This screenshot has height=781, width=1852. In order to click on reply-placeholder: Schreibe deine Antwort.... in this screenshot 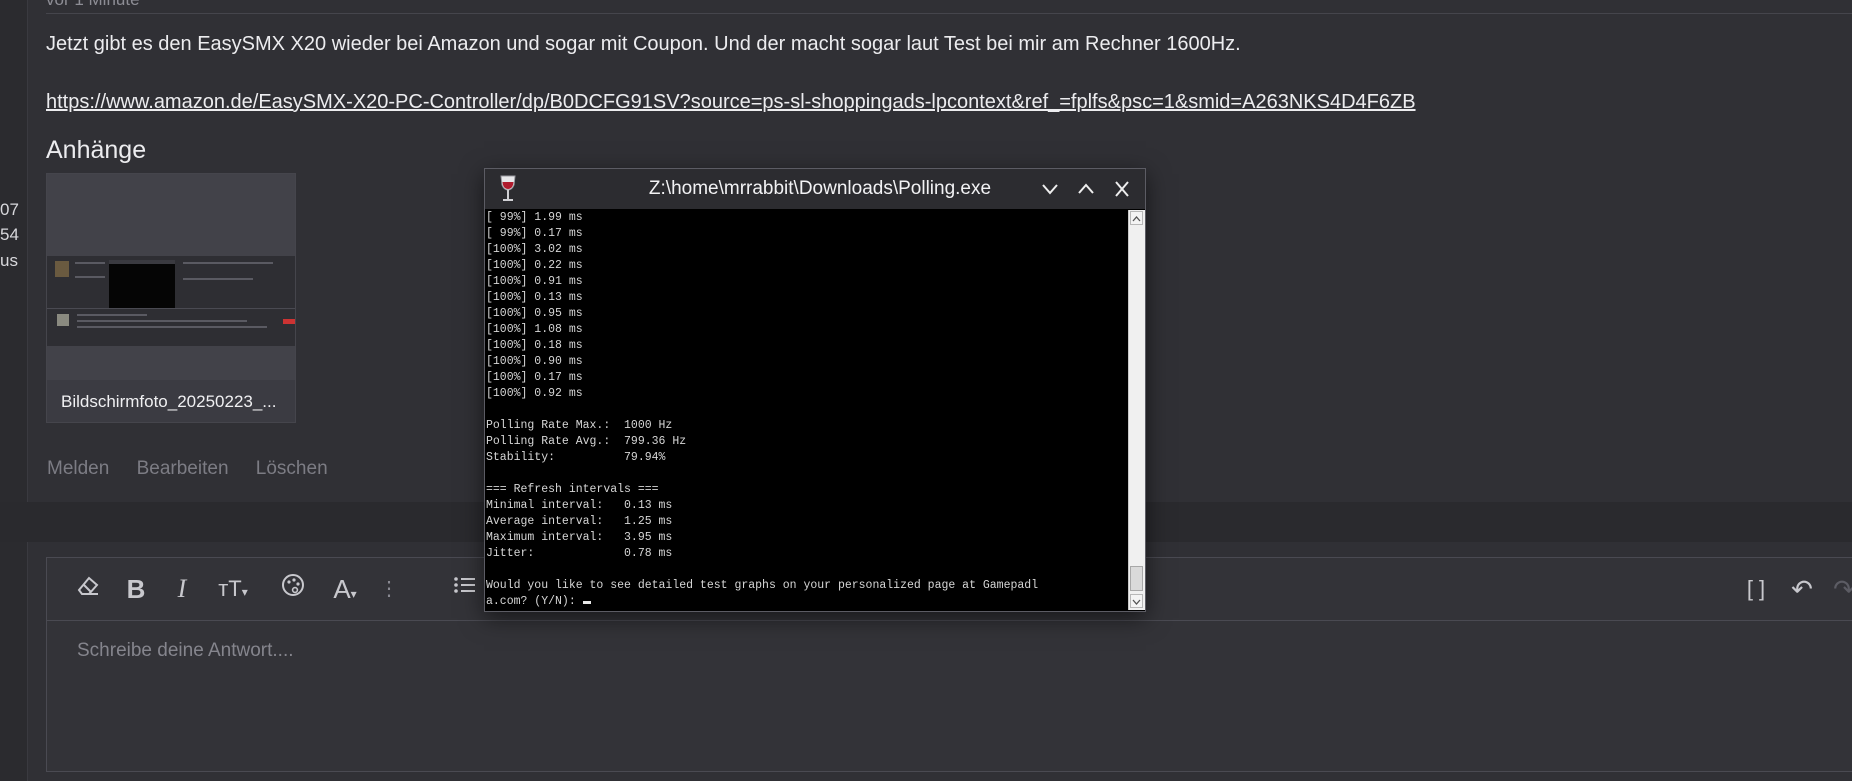, I will do `click(185, 650)`.